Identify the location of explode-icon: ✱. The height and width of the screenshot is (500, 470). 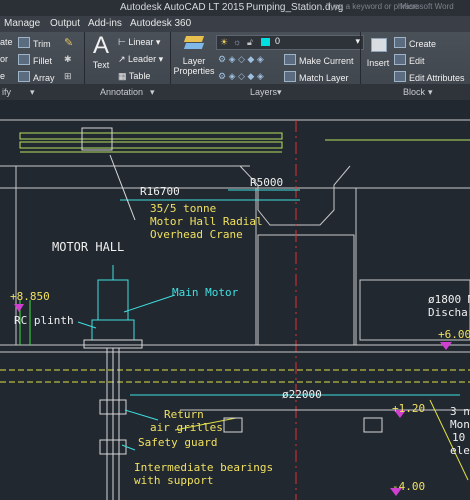
(68, 59).